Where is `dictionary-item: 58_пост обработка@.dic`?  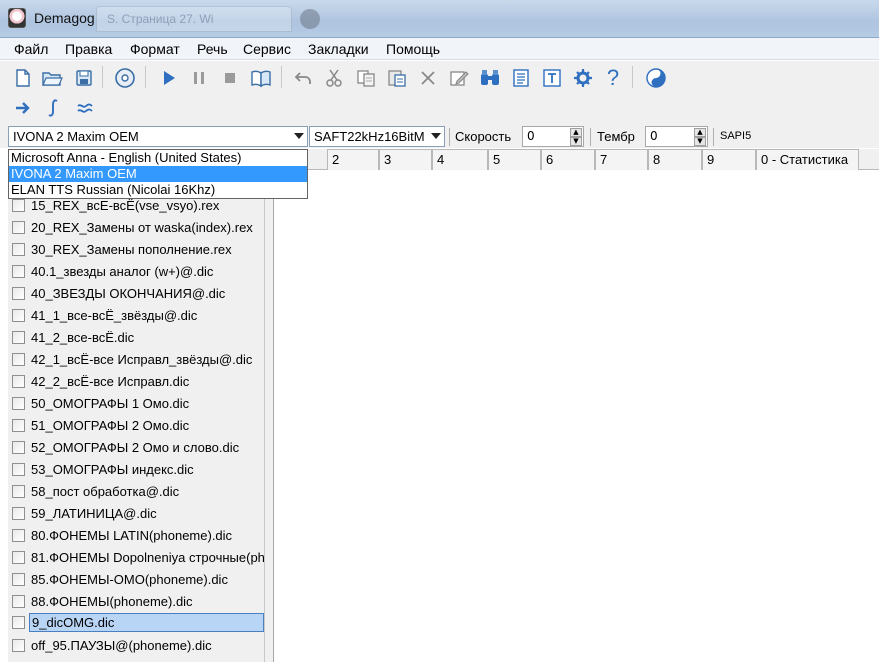
dictionary-item: 58_пост обработка@.dic is located at coordinates (138, 491).